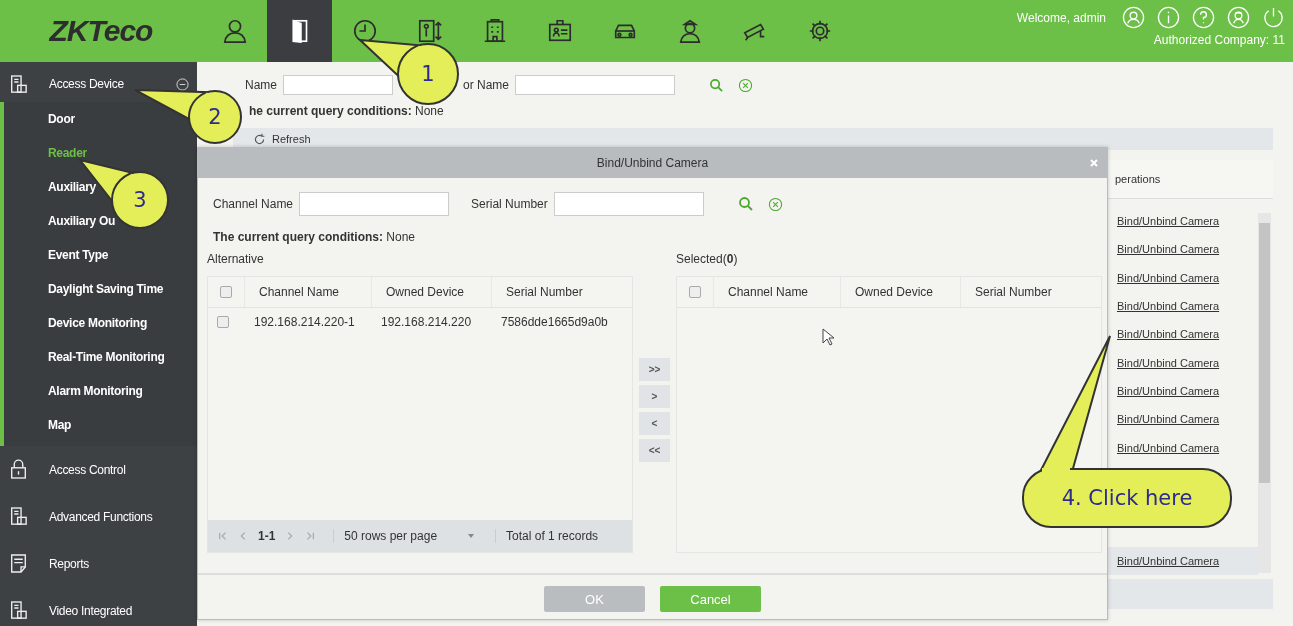 The width and height of the screenshot is (1293, 626). What do you see at coordinates (69, 563) in the screenshot?
I see `menu-group: Reports` at bounding box center [69, 563].